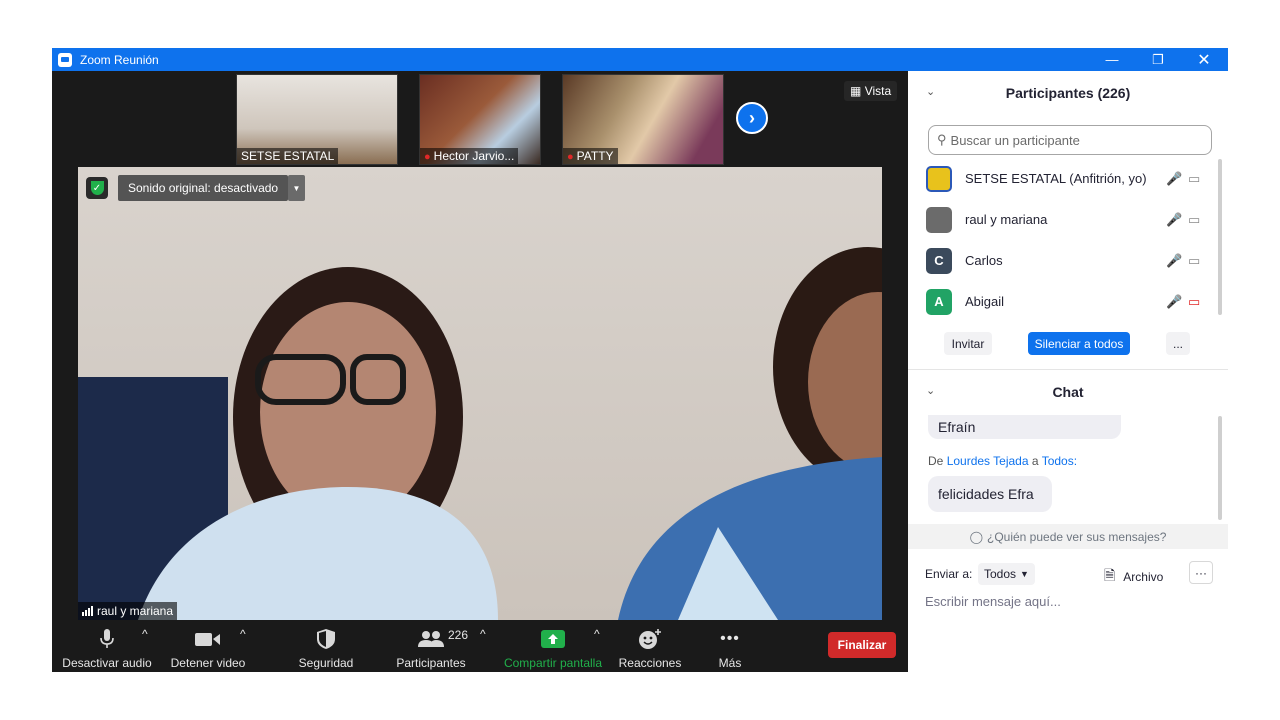  What do you see at coordinates (1079, 343) in the screenshot?
I see `mute-all-button: Silenciar a todos` at bounding box center [1079, 343].